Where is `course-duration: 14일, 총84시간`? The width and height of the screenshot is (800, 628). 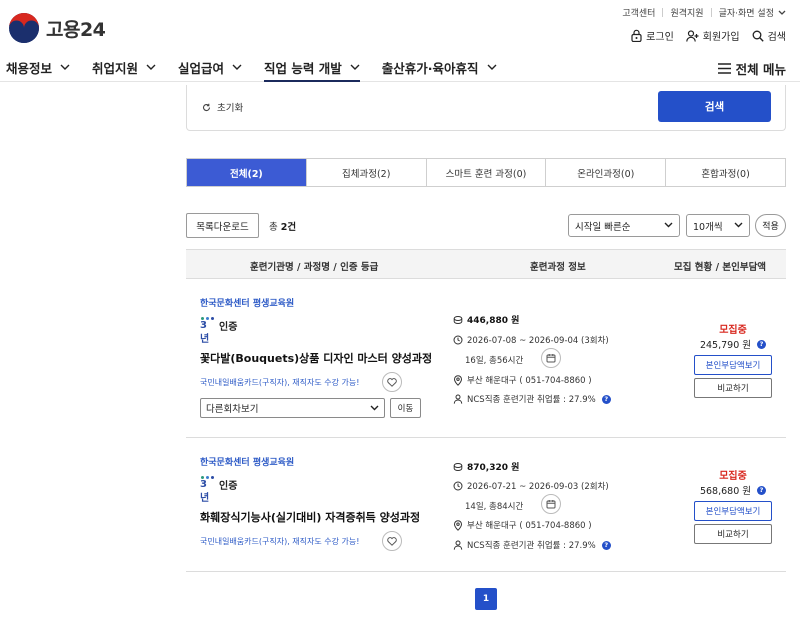
course-duration: 14일, 총84시간 is located at coordinates (494, 507).